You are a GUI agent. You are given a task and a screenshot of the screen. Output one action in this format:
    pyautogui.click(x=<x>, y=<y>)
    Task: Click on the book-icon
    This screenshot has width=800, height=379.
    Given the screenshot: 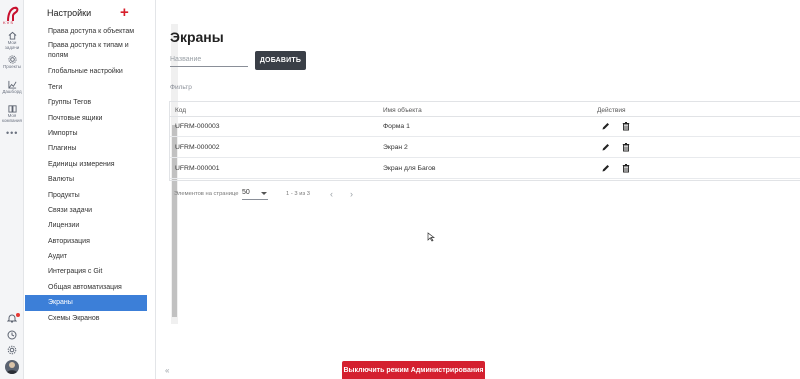 What is the action you would take?
    pyautogui.click(x=12, y=109)
    